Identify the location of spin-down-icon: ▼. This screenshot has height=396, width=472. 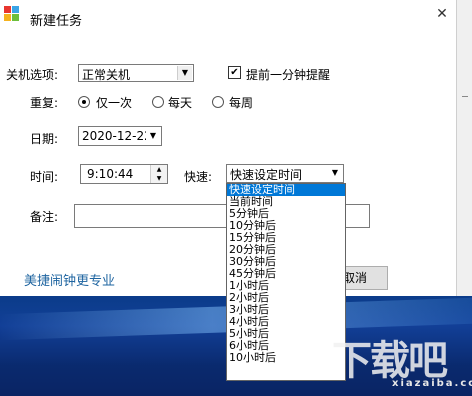
(159, 178).